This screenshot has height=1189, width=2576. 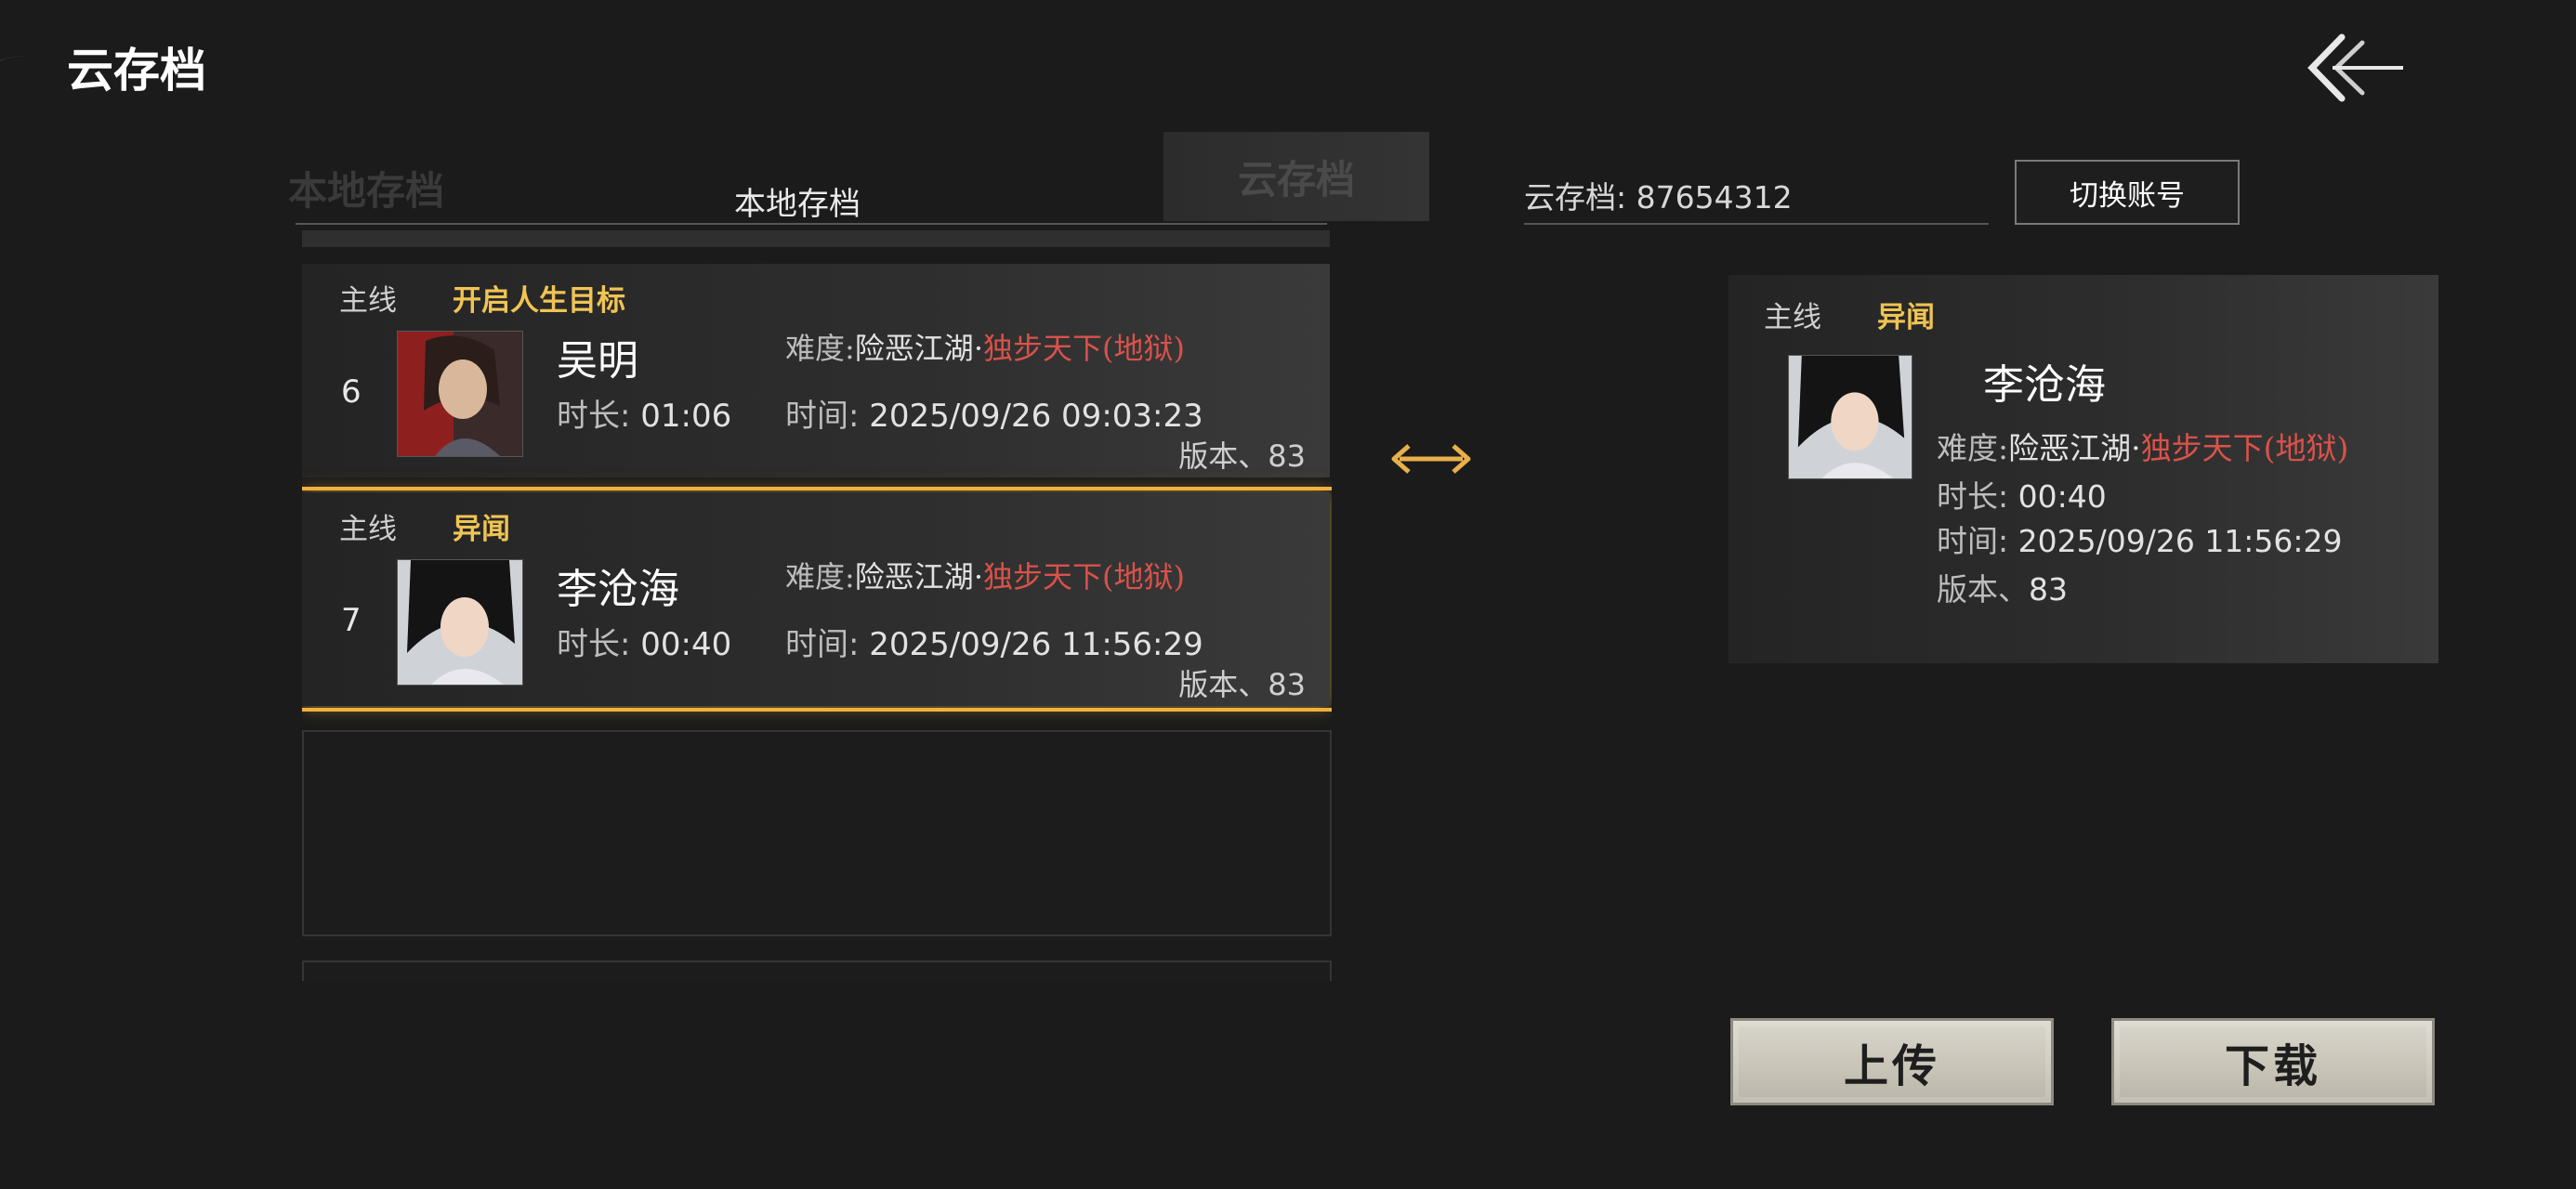 I want to click on back-button, so click(x=2356, y=68).